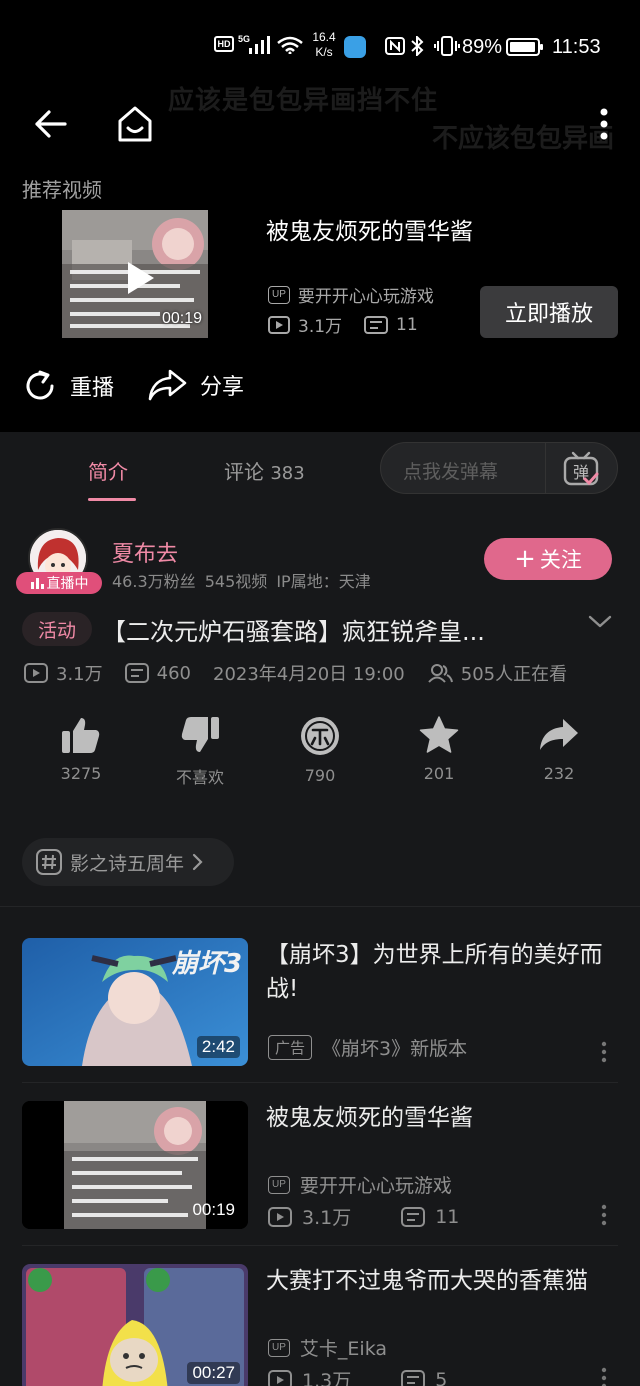 The width and height of the screenshot is (640, 1386). Describe the element at coordinates (222, 387) in the screenshot. I see `share-label: 分享` at that location.